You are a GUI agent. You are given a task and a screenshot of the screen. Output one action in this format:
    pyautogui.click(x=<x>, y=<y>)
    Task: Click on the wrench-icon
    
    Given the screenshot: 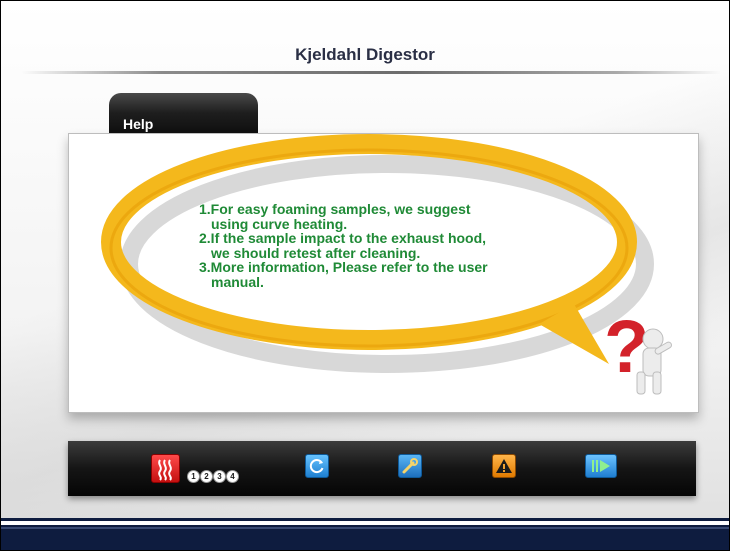 What is the action you would take?
    pyautogui.click(x=410, y=466)
    